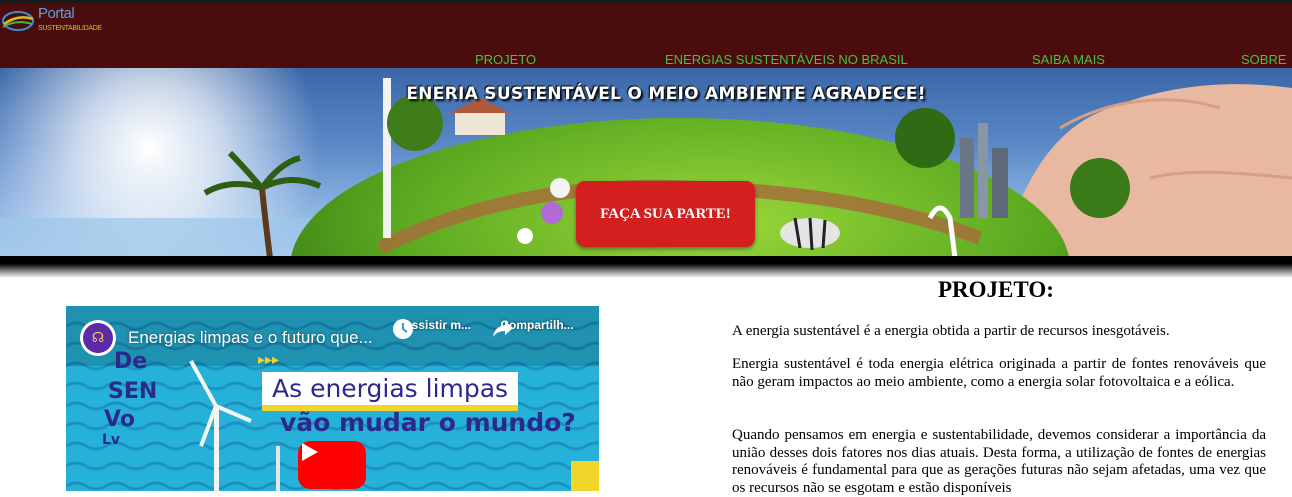  Describe the element at coordinates (403, 329) in the screenshot. I see `clock-icon` at that location.